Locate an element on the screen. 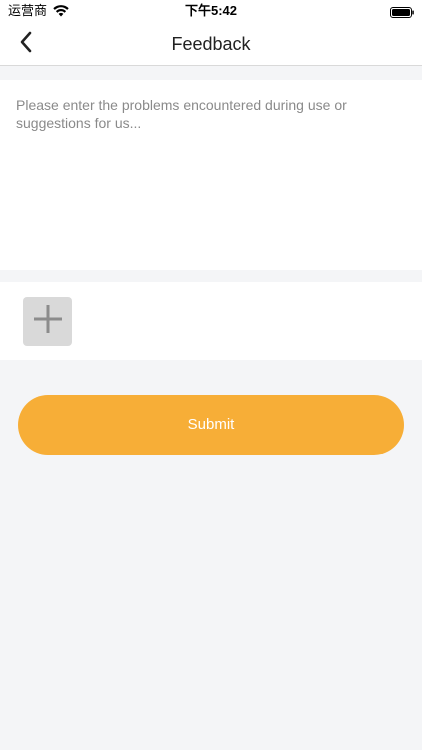  page-title: Feedback is located at coordinates (211, 44).